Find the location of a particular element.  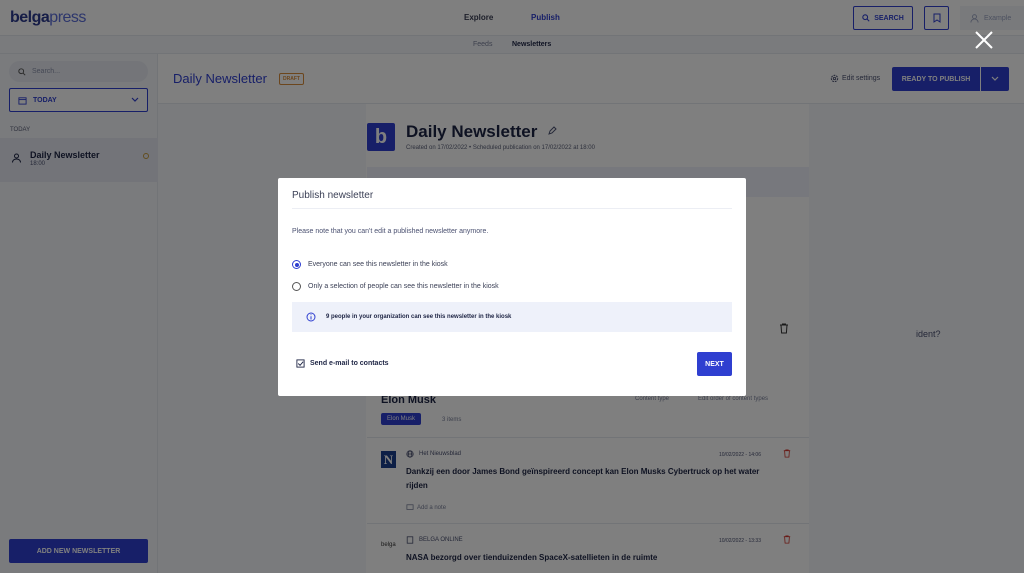

info-icon is located at coordinates (311, 317).